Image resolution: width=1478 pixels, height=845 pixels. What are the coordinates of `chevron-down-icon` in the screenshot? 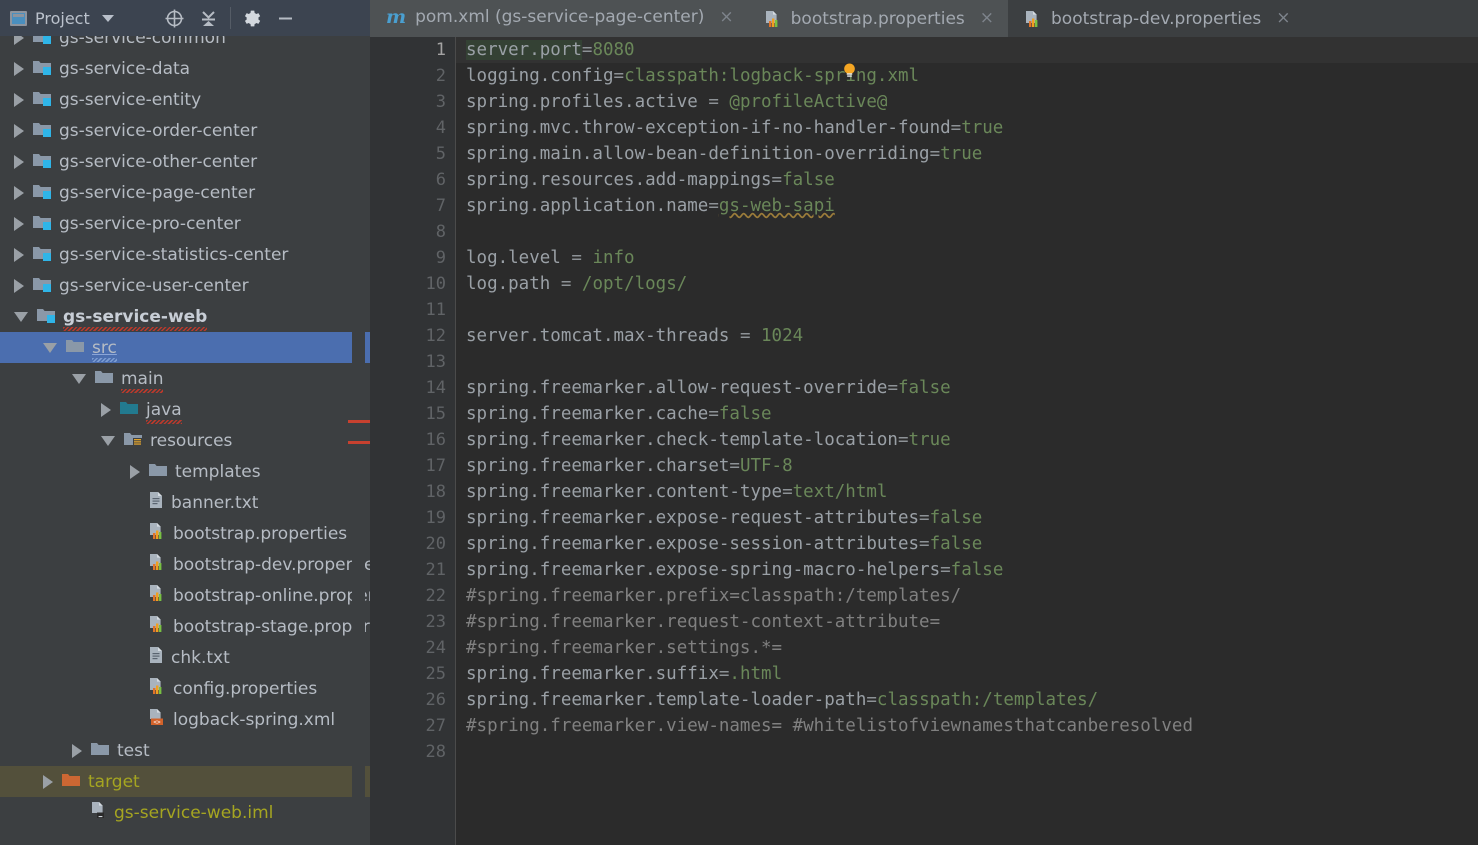 It's located at (107, 18).